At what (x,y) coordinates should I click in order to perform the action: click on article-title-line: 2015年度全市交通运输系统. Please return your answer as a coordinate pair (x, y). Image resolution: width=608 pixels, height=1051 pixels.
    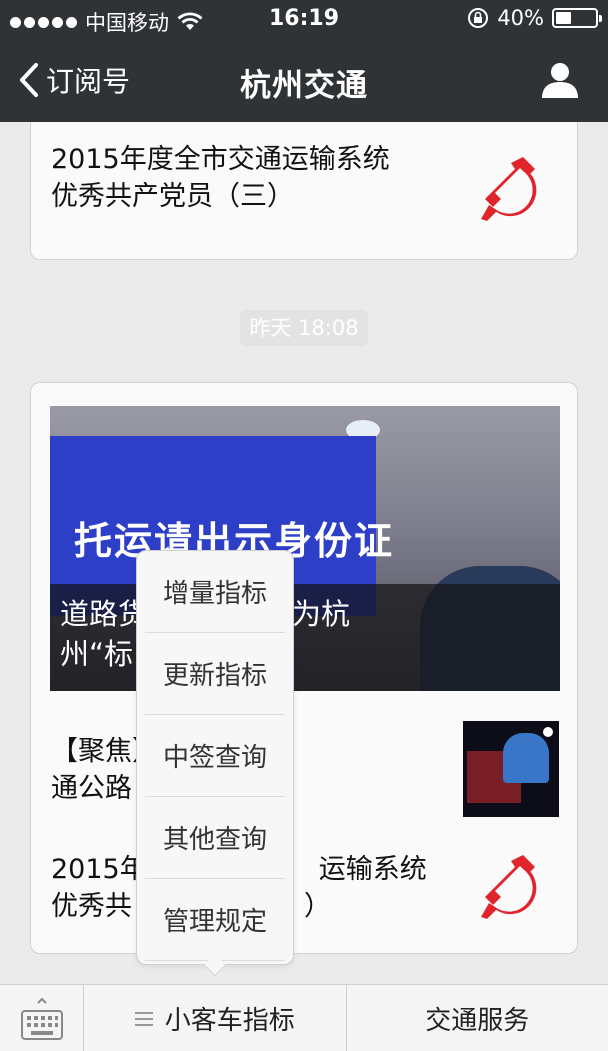
    Looking at the image, I should click on (220, 159).